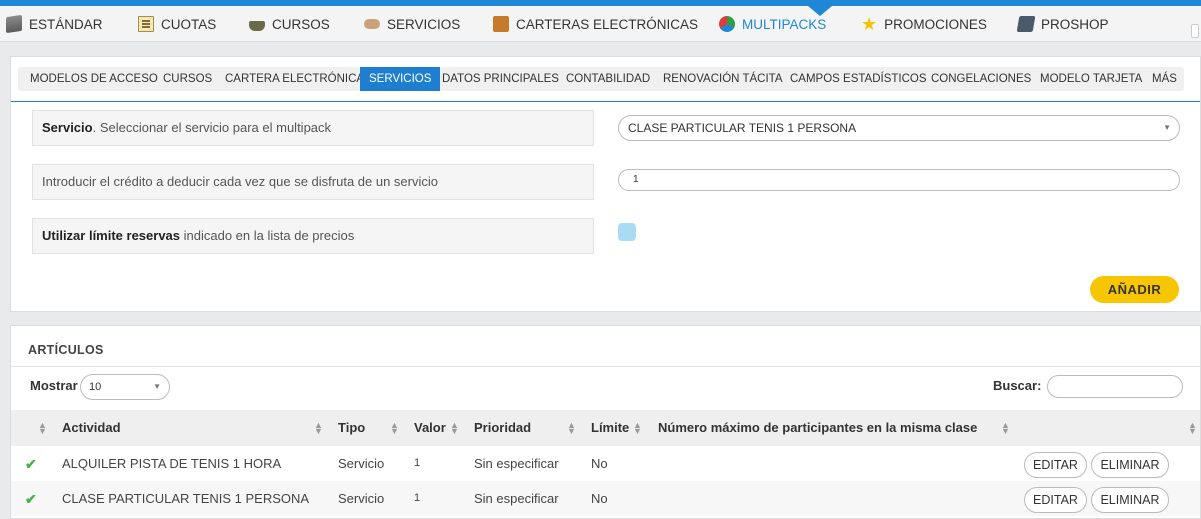 The height and width of the screenshot is (519, 1201). I want to click on limite-label-bold: Utilizar límite reservas, so click(111, 235).